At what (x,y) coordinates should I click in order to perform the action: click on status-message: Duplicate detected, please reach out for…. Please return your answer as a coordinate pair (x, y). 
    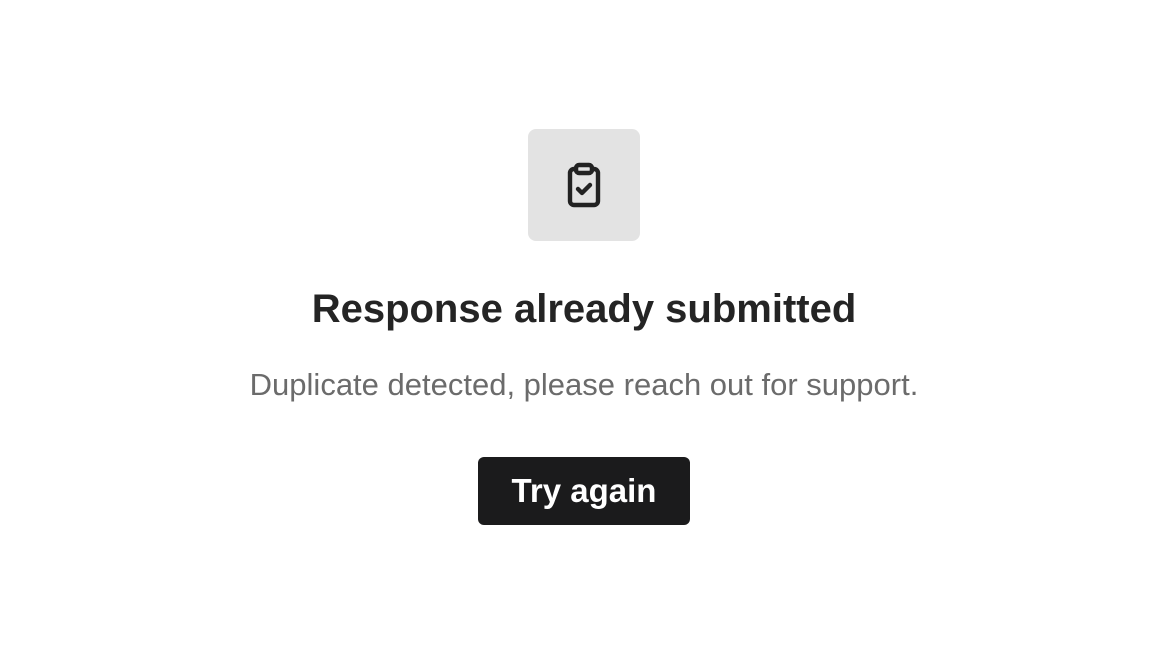
    Looking at the image, I should click on (584, 384).